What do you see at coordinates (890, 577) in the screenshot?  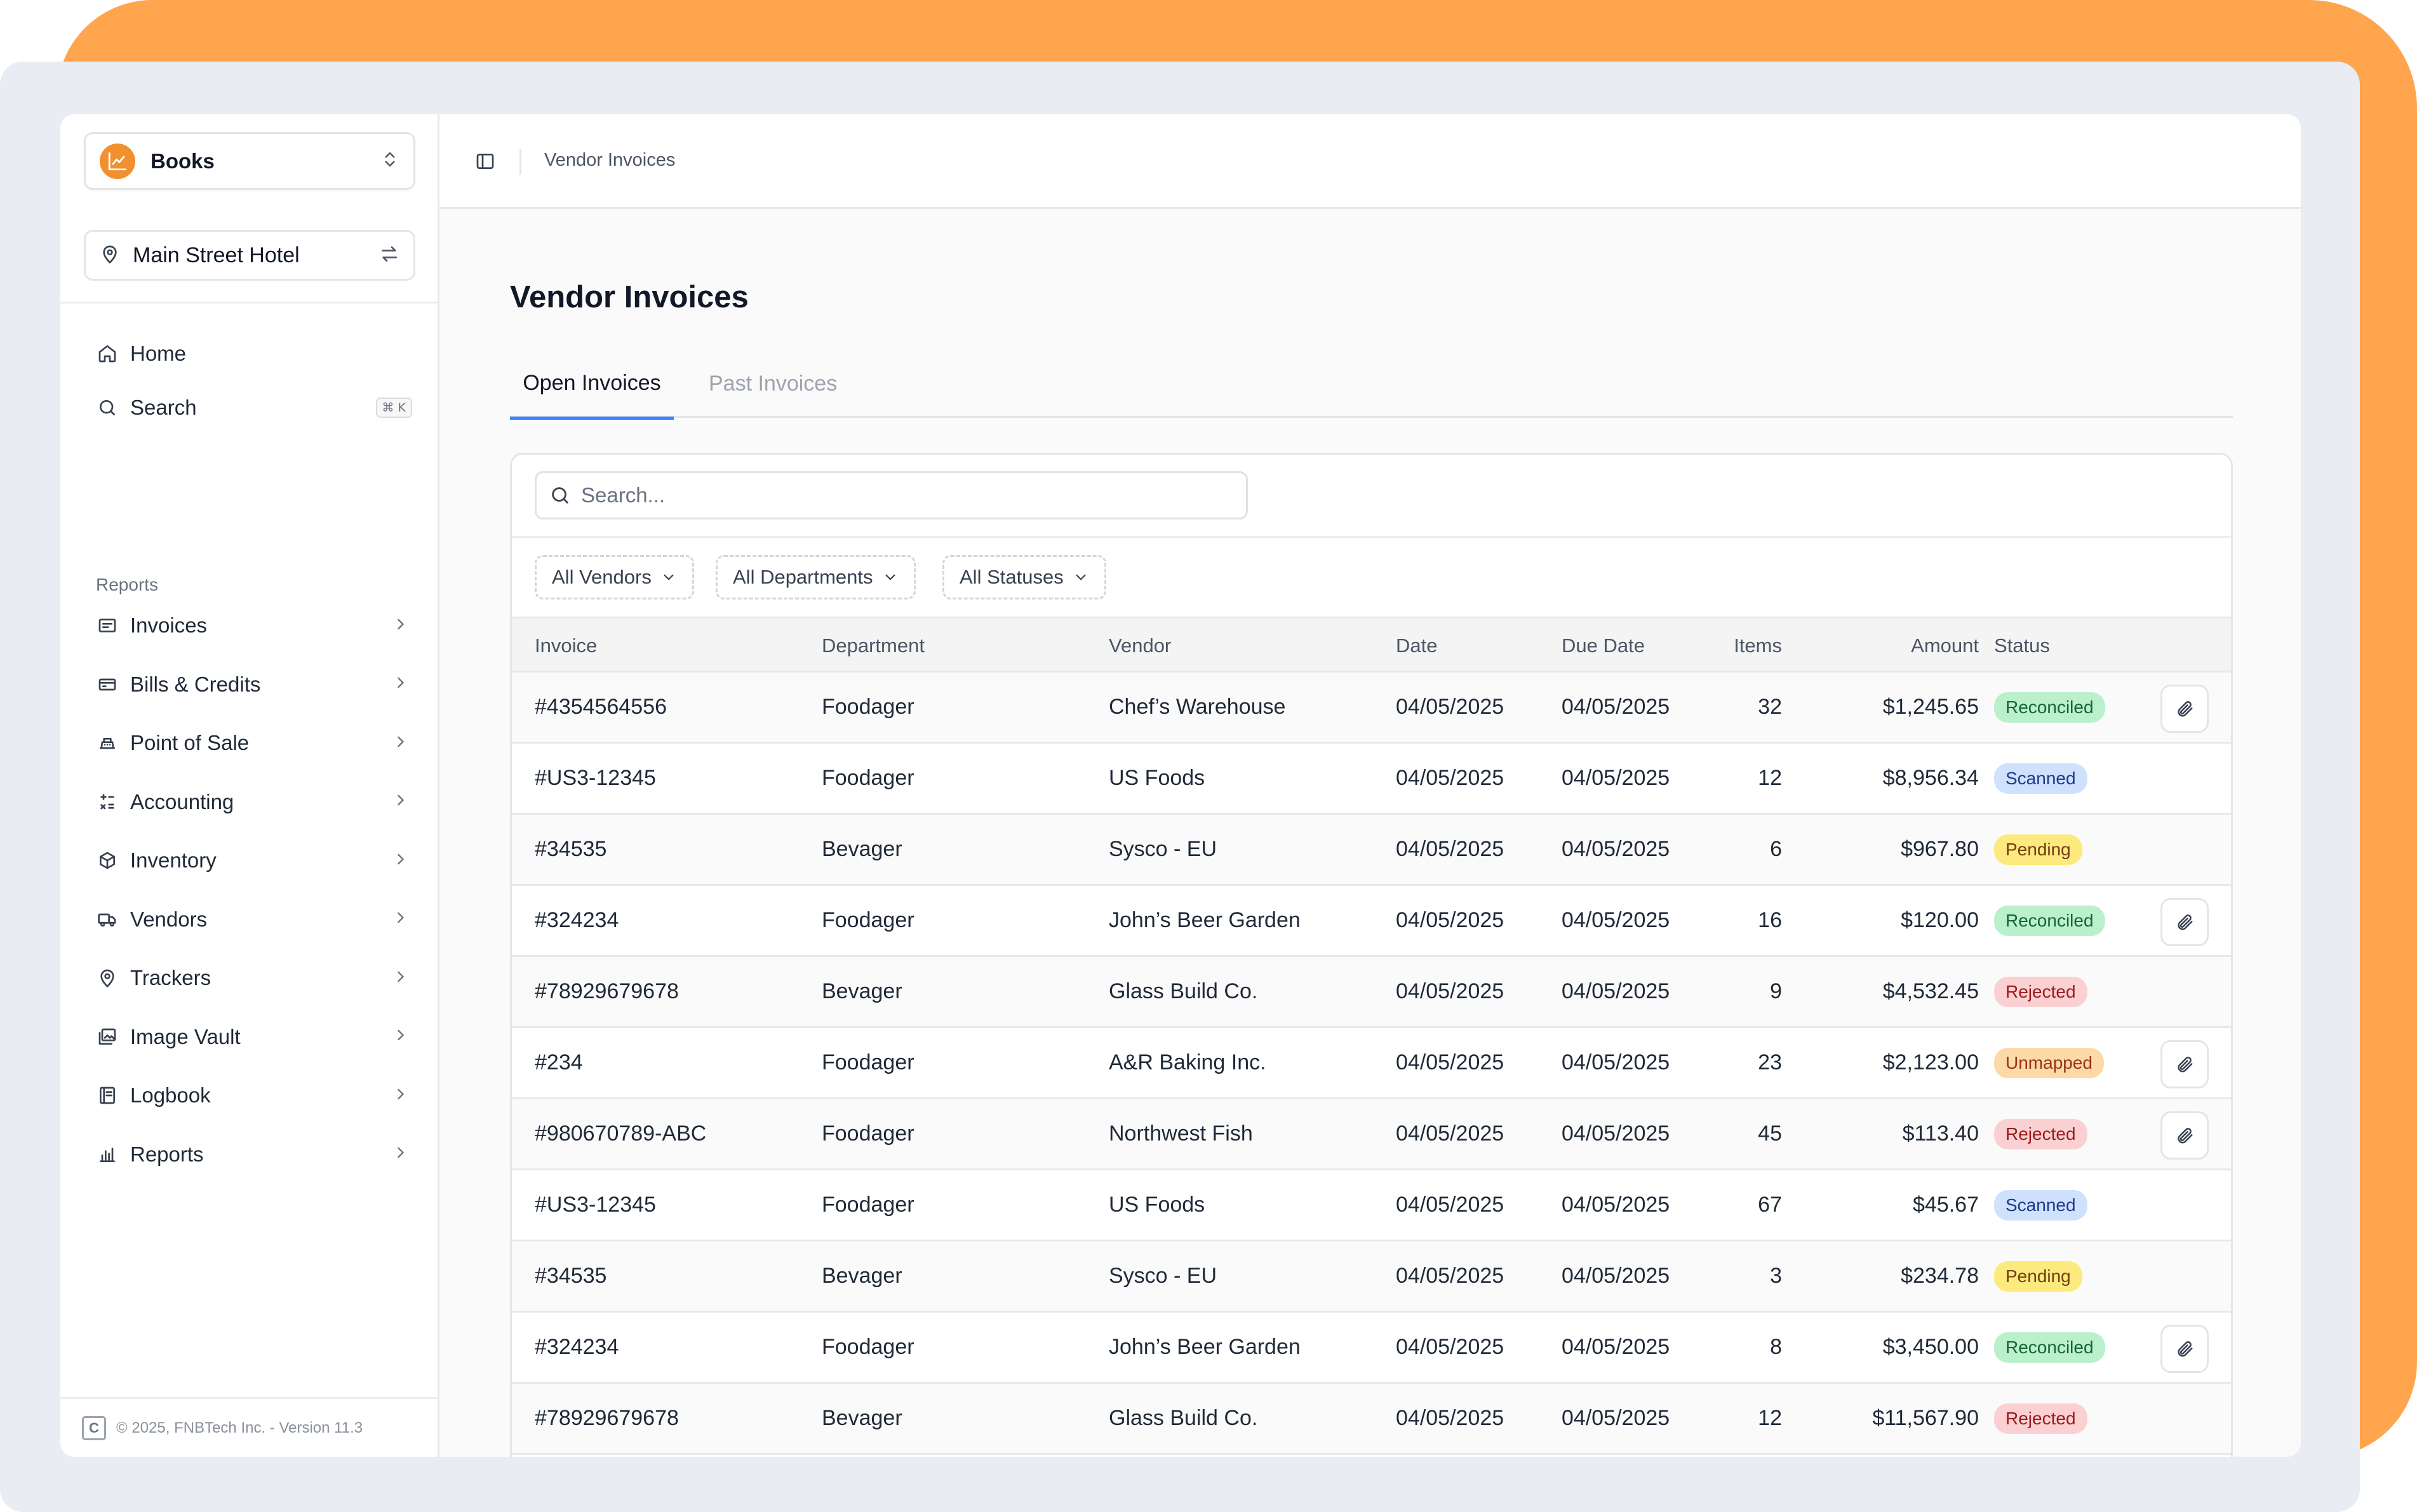 I see `chevron-down-icon` at bounding box center [890, 577].